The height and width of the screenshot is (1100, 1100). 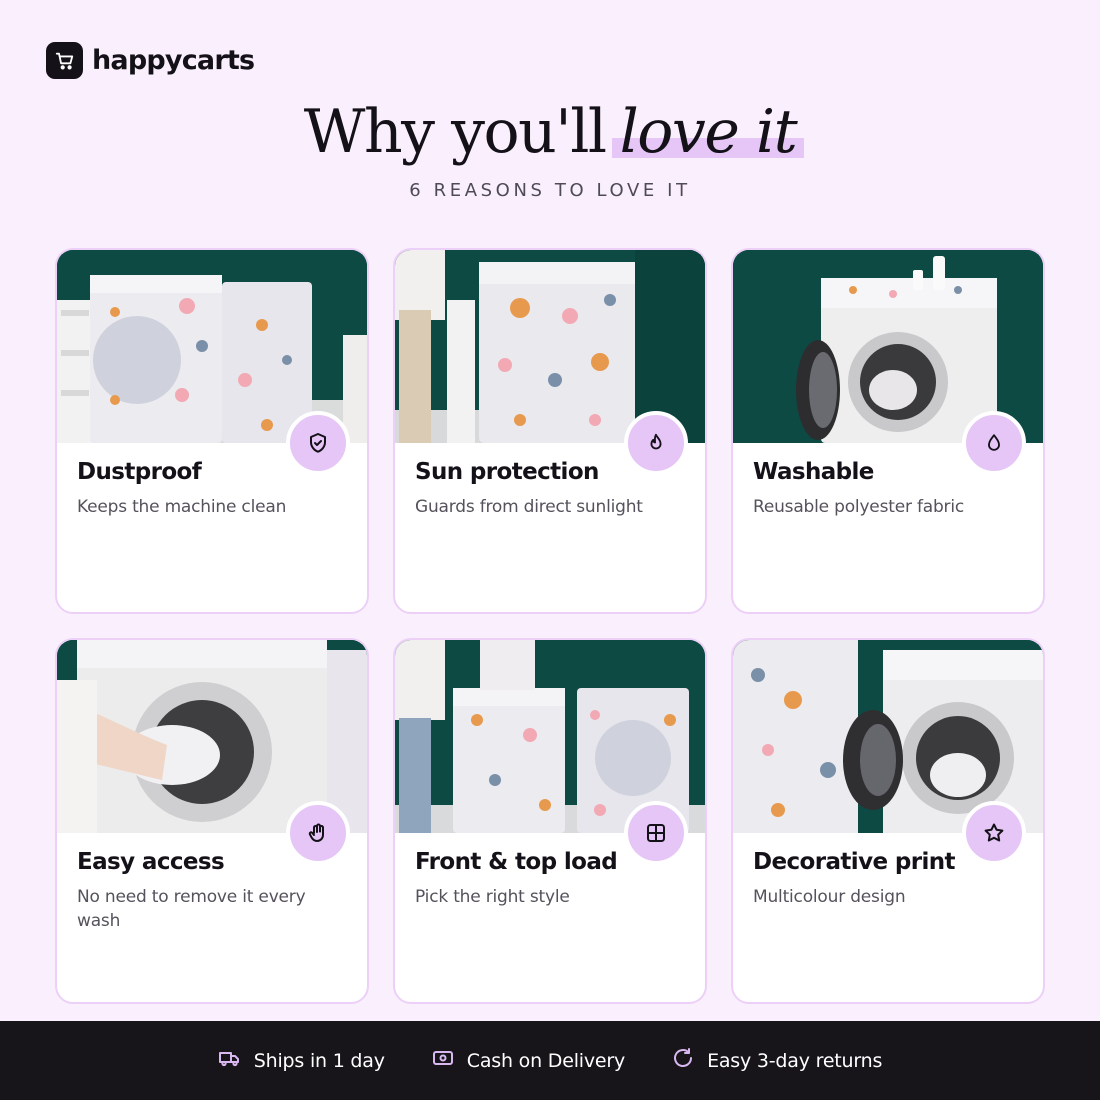 I want to click on brand-name: happycarts, so click(x=173, y=60).